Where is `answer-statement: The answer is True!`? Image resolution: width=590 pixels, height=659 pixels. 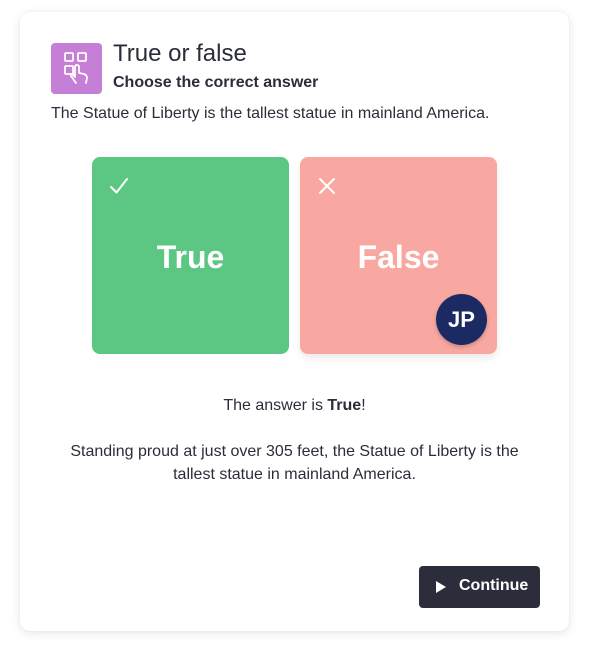
answer-statement: The answer is True! is located at coordinates (294, 406).